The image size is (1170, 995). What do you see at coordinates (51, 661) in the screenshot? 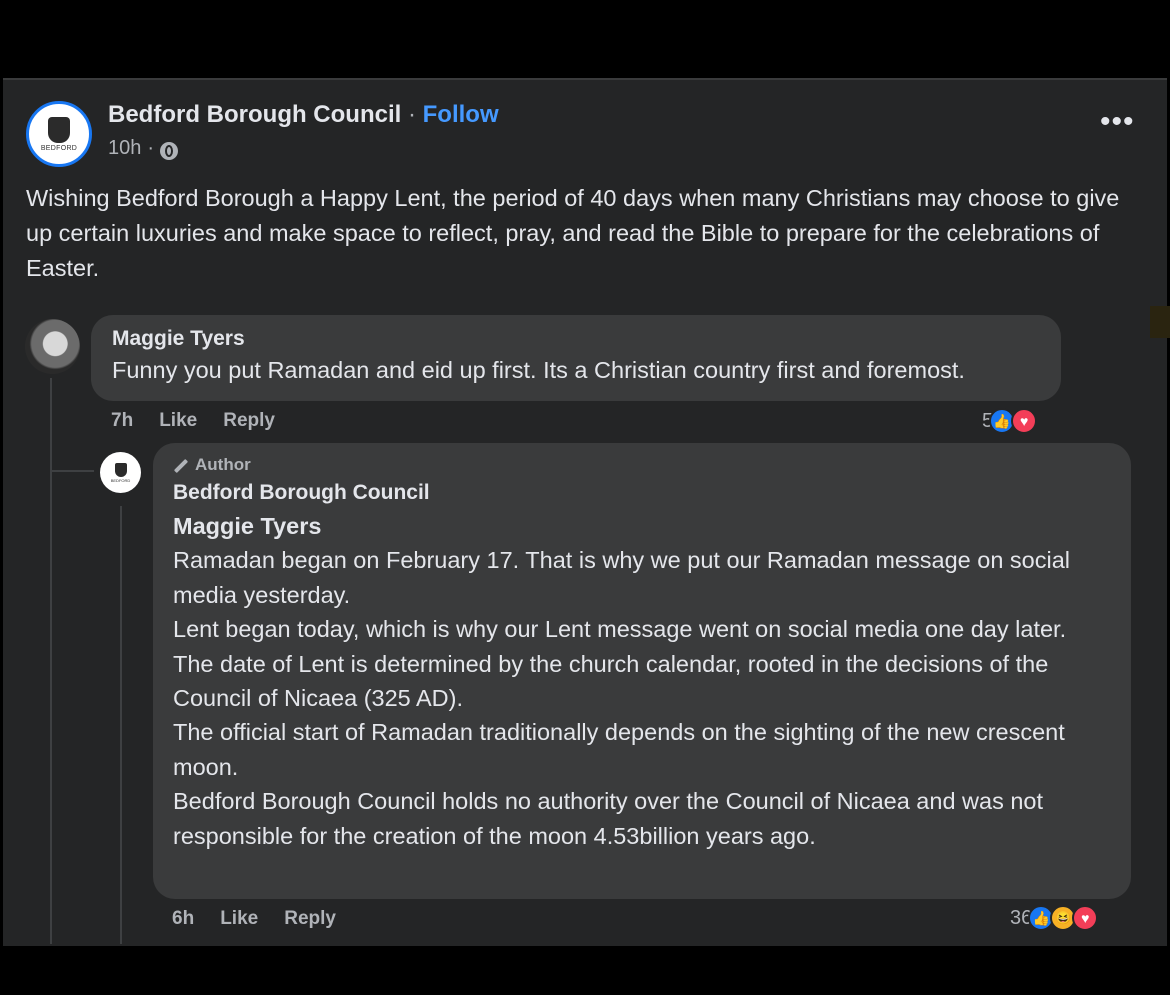
I see `thread-line` at bounding box center [51, 661].